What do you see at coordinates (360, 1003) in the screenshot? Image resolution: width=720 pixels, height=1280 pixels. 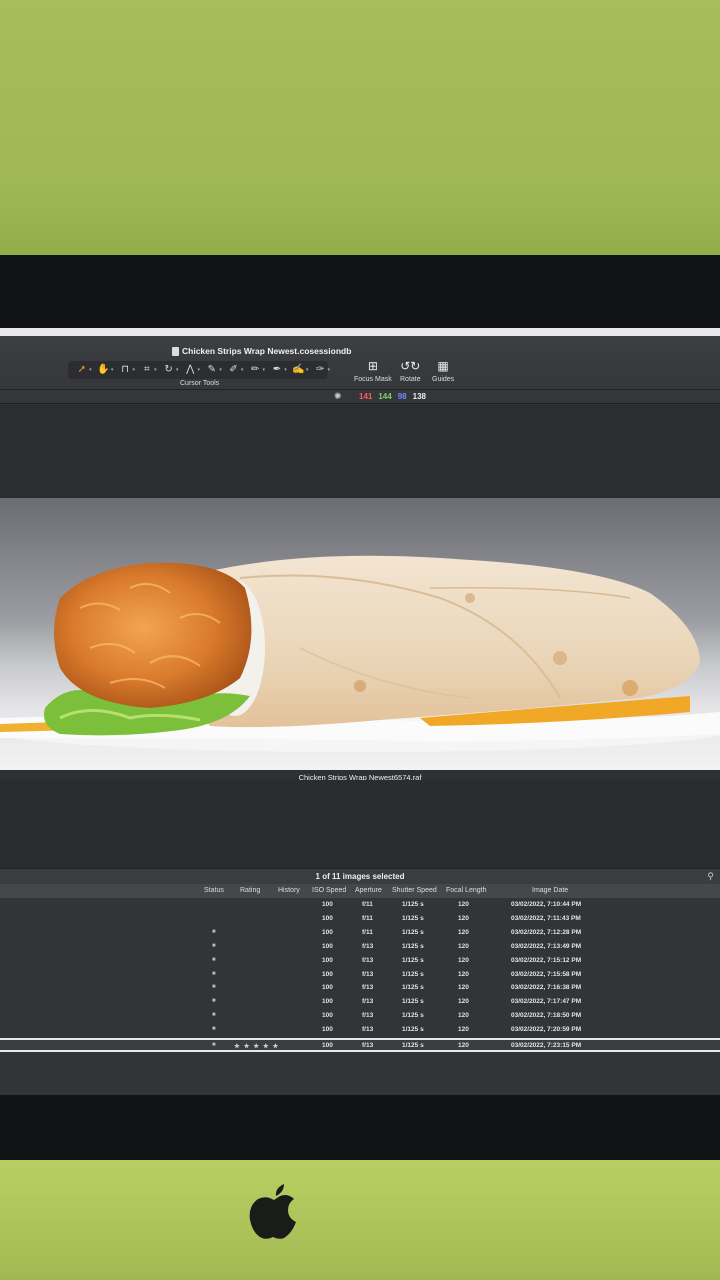 I see `table-row: ■ 100 f/13 1/125 s 120 03/02/2022, 7:17:47 PM` at bounding box center [360, 1003].